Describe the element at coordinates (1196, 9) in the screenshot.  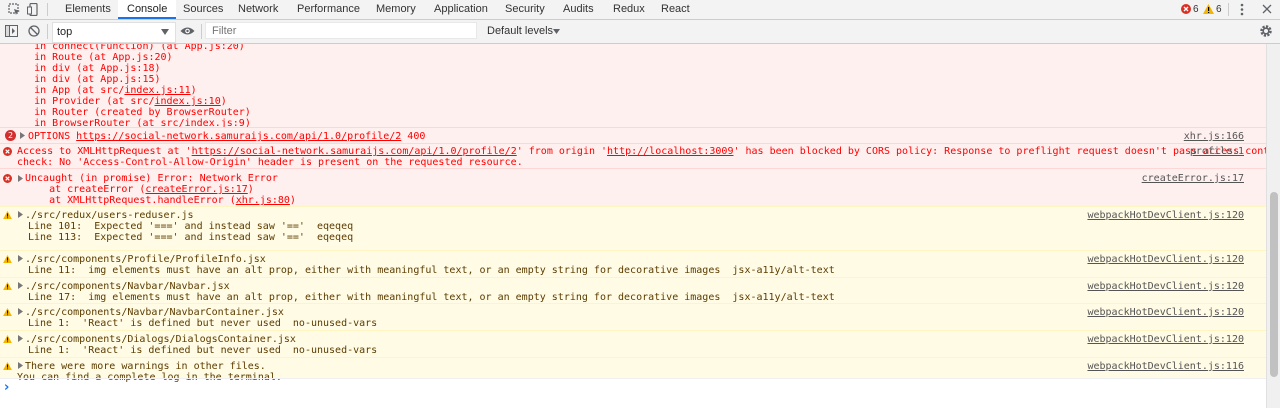
I see `error-count: 6` at that location.